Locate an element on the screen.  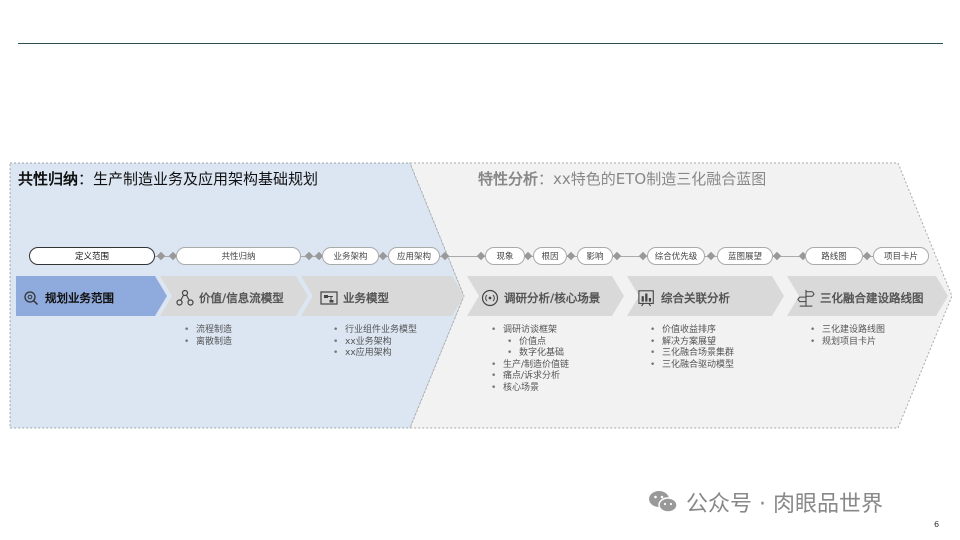
list-business-model: 行业组件业务模型 xx业务架构 xx应用架构 is located at coordinates (374, 342).